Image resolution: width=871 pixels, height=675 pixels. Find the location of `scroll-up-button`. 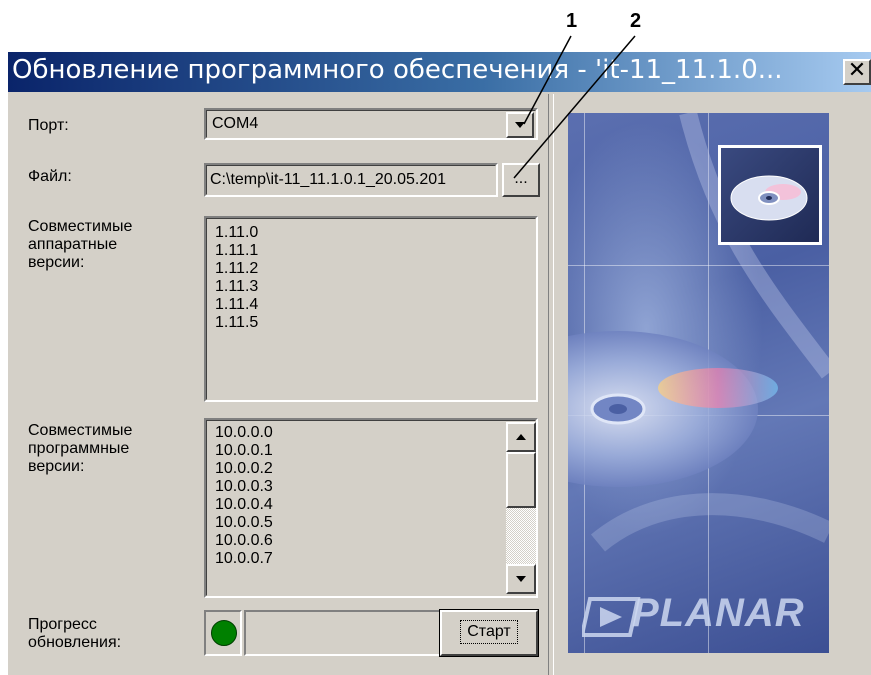

scroll-up-button is located at coordinates (521, 437).